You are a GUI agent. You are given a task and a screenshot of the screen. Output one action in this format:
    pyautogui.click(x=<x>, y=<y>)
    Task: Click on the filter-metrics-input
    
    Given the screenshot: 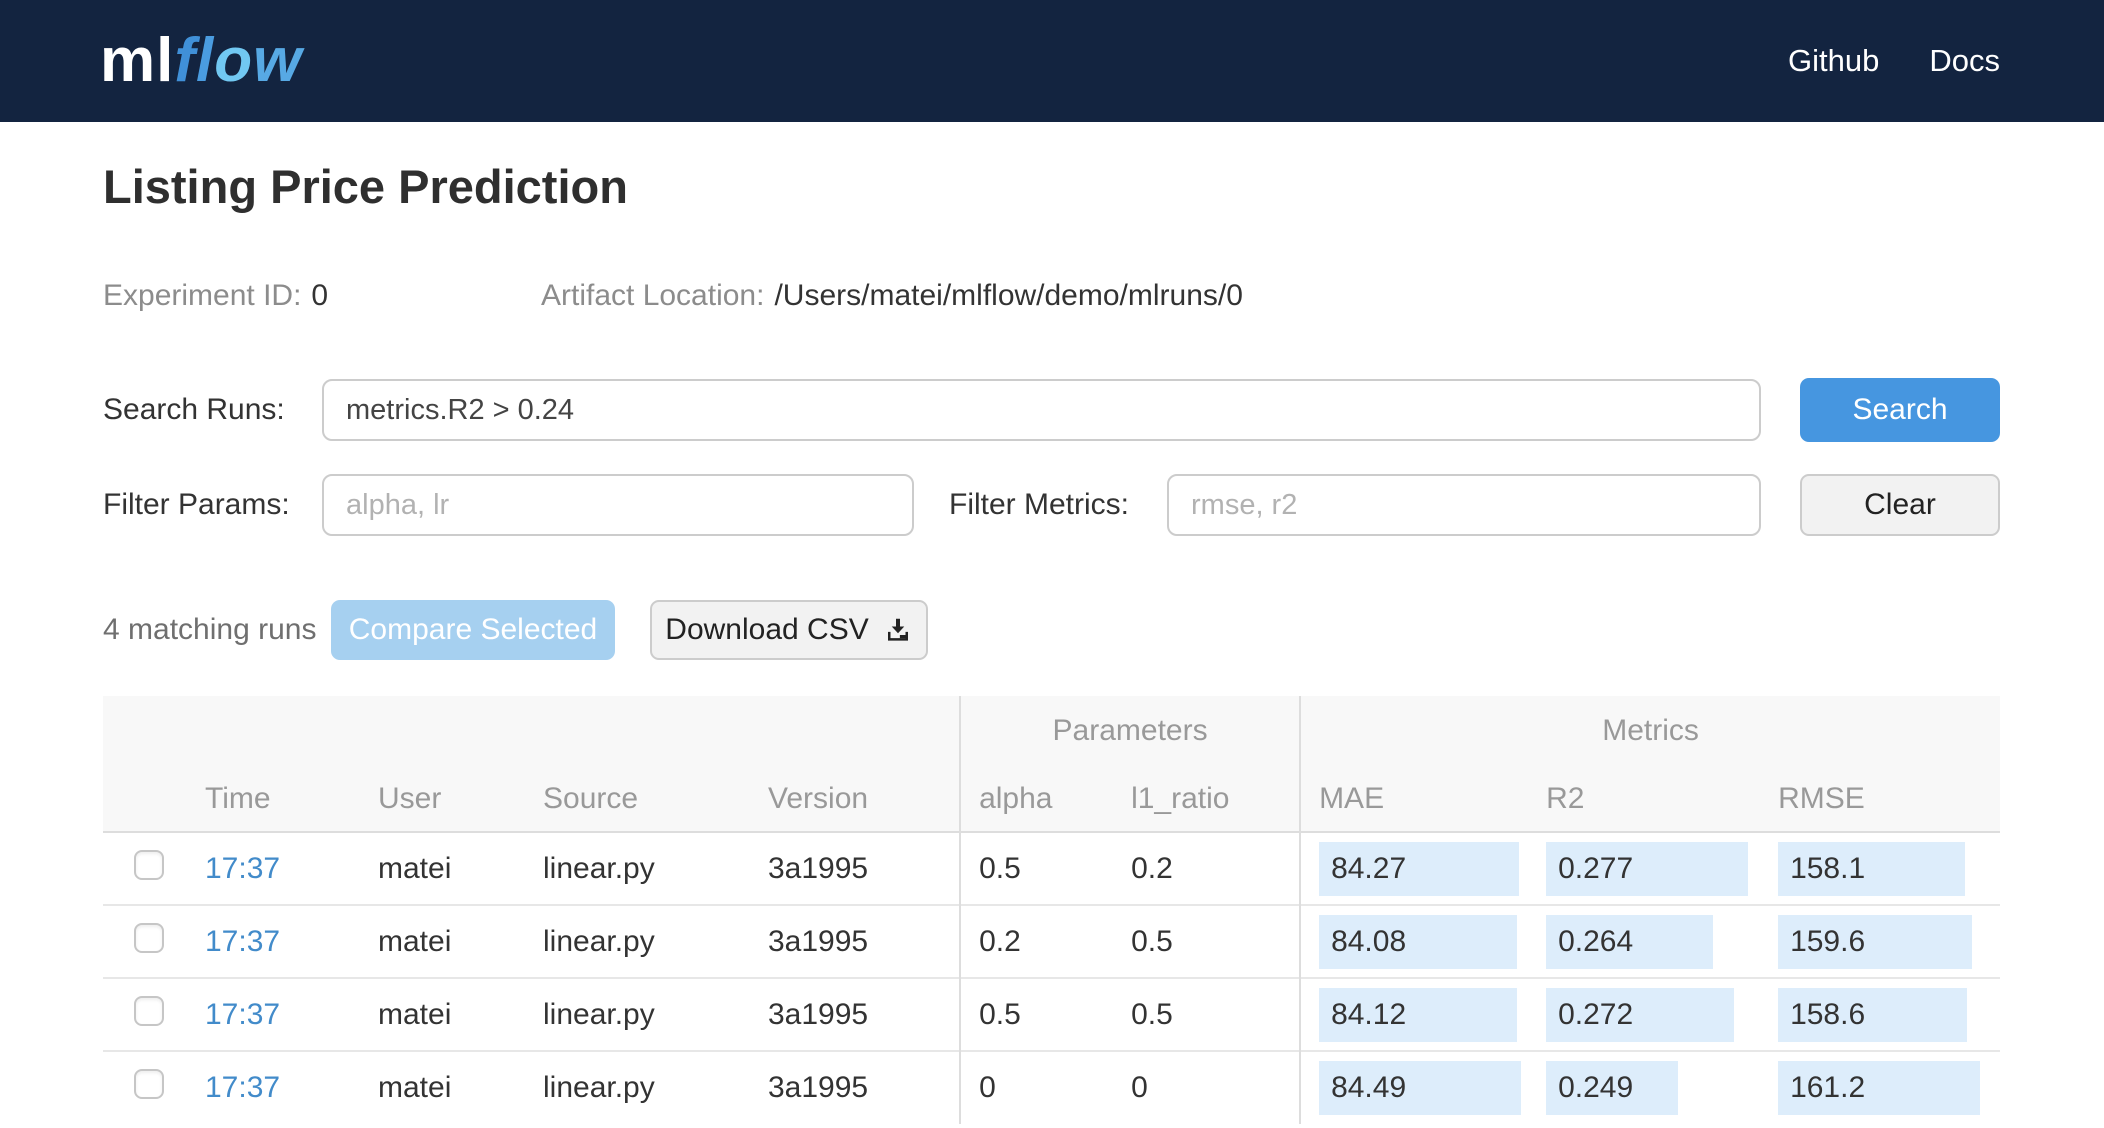 What is the action you would take?
    pyautogui.click(x=1464, y=505)
    